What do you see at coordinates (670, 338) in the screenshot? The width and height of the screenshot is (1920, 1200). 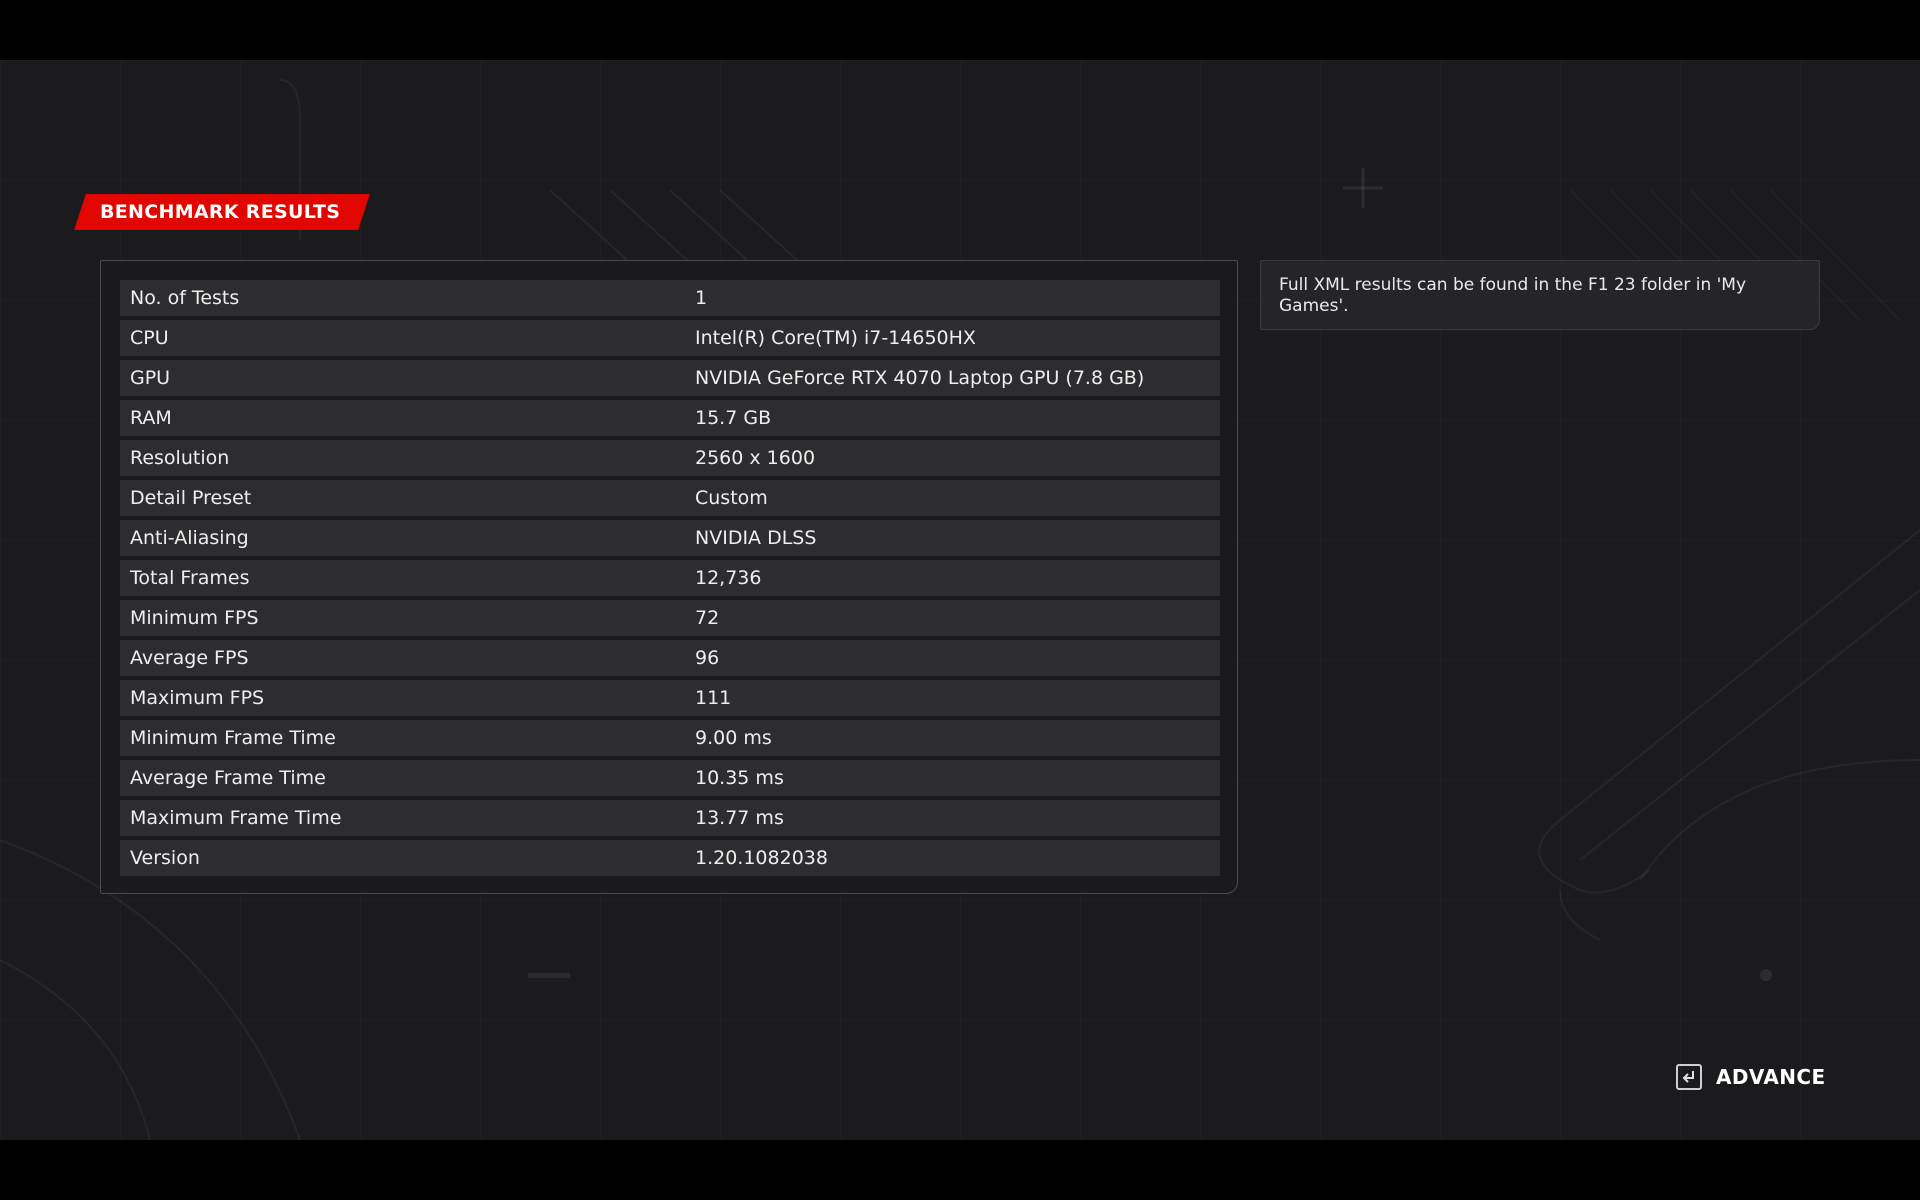 I see `table-row: CPU Intel(R) Core(TM) i7-14650HX` at bounding box center [670, 338].